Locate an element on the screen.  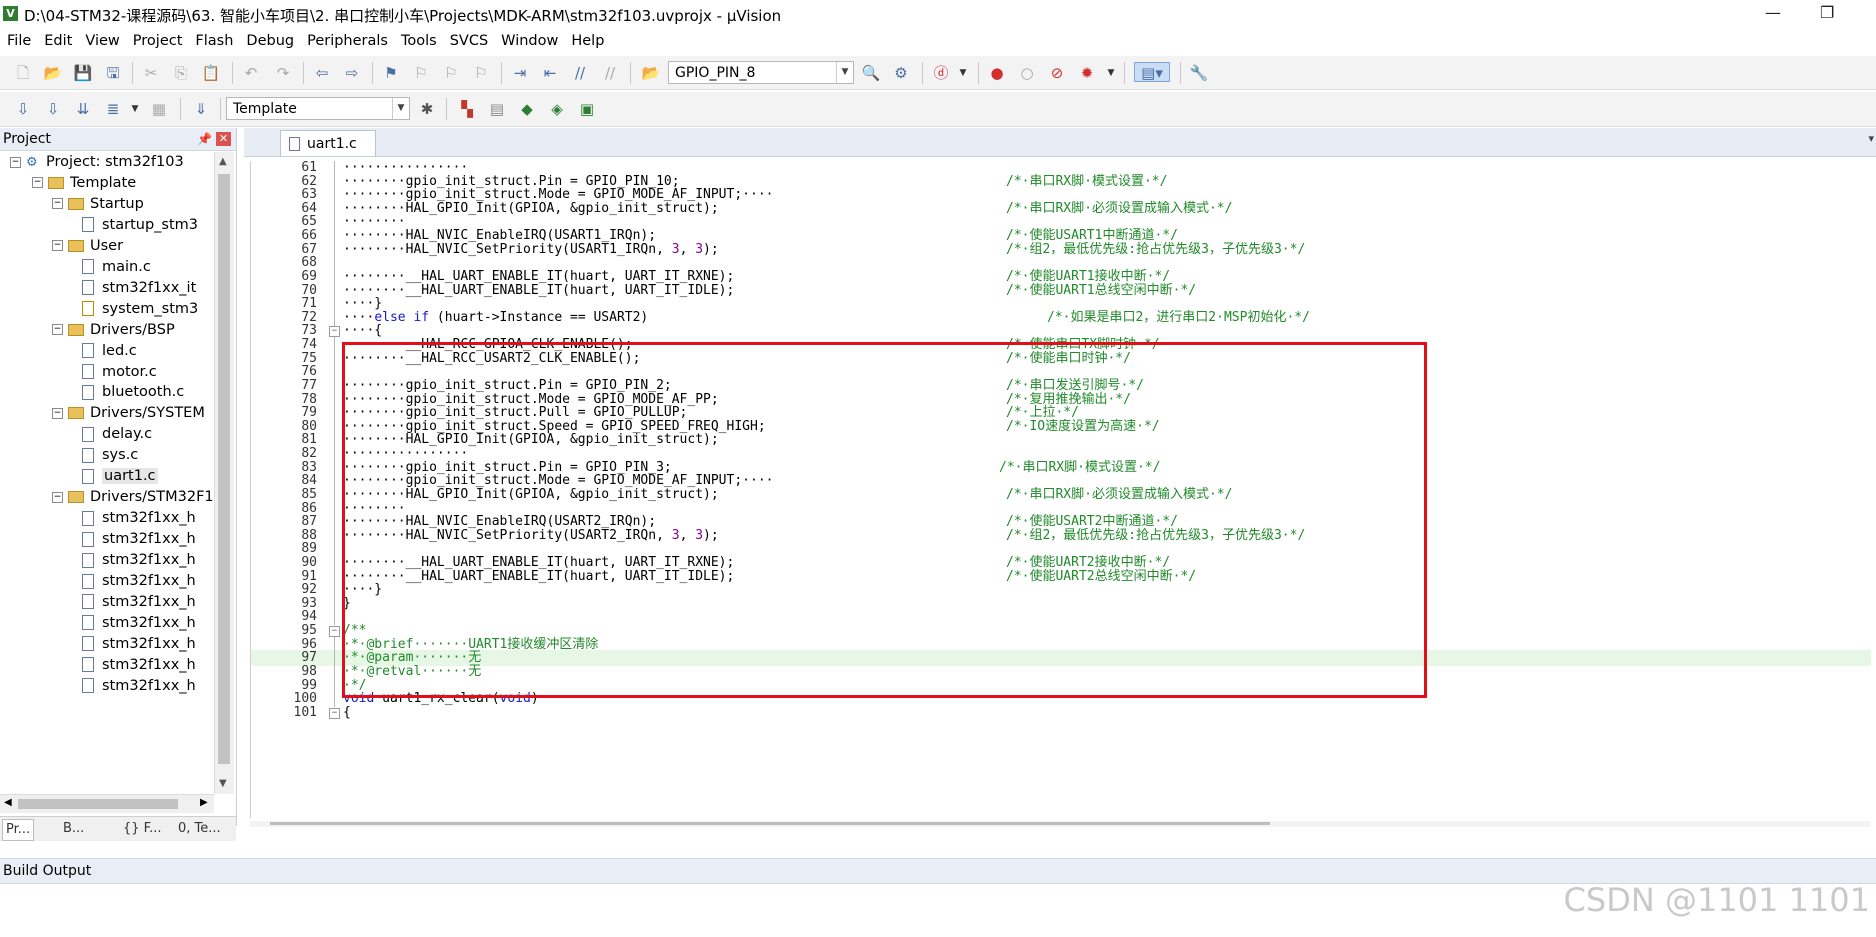
clear-bookmarks-icon: ⚐ is located at coordinates (481, 73).